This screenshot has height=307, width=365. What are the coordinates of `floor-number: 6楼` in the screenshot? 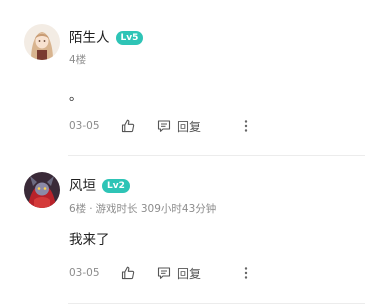 It's located at (78, 209).